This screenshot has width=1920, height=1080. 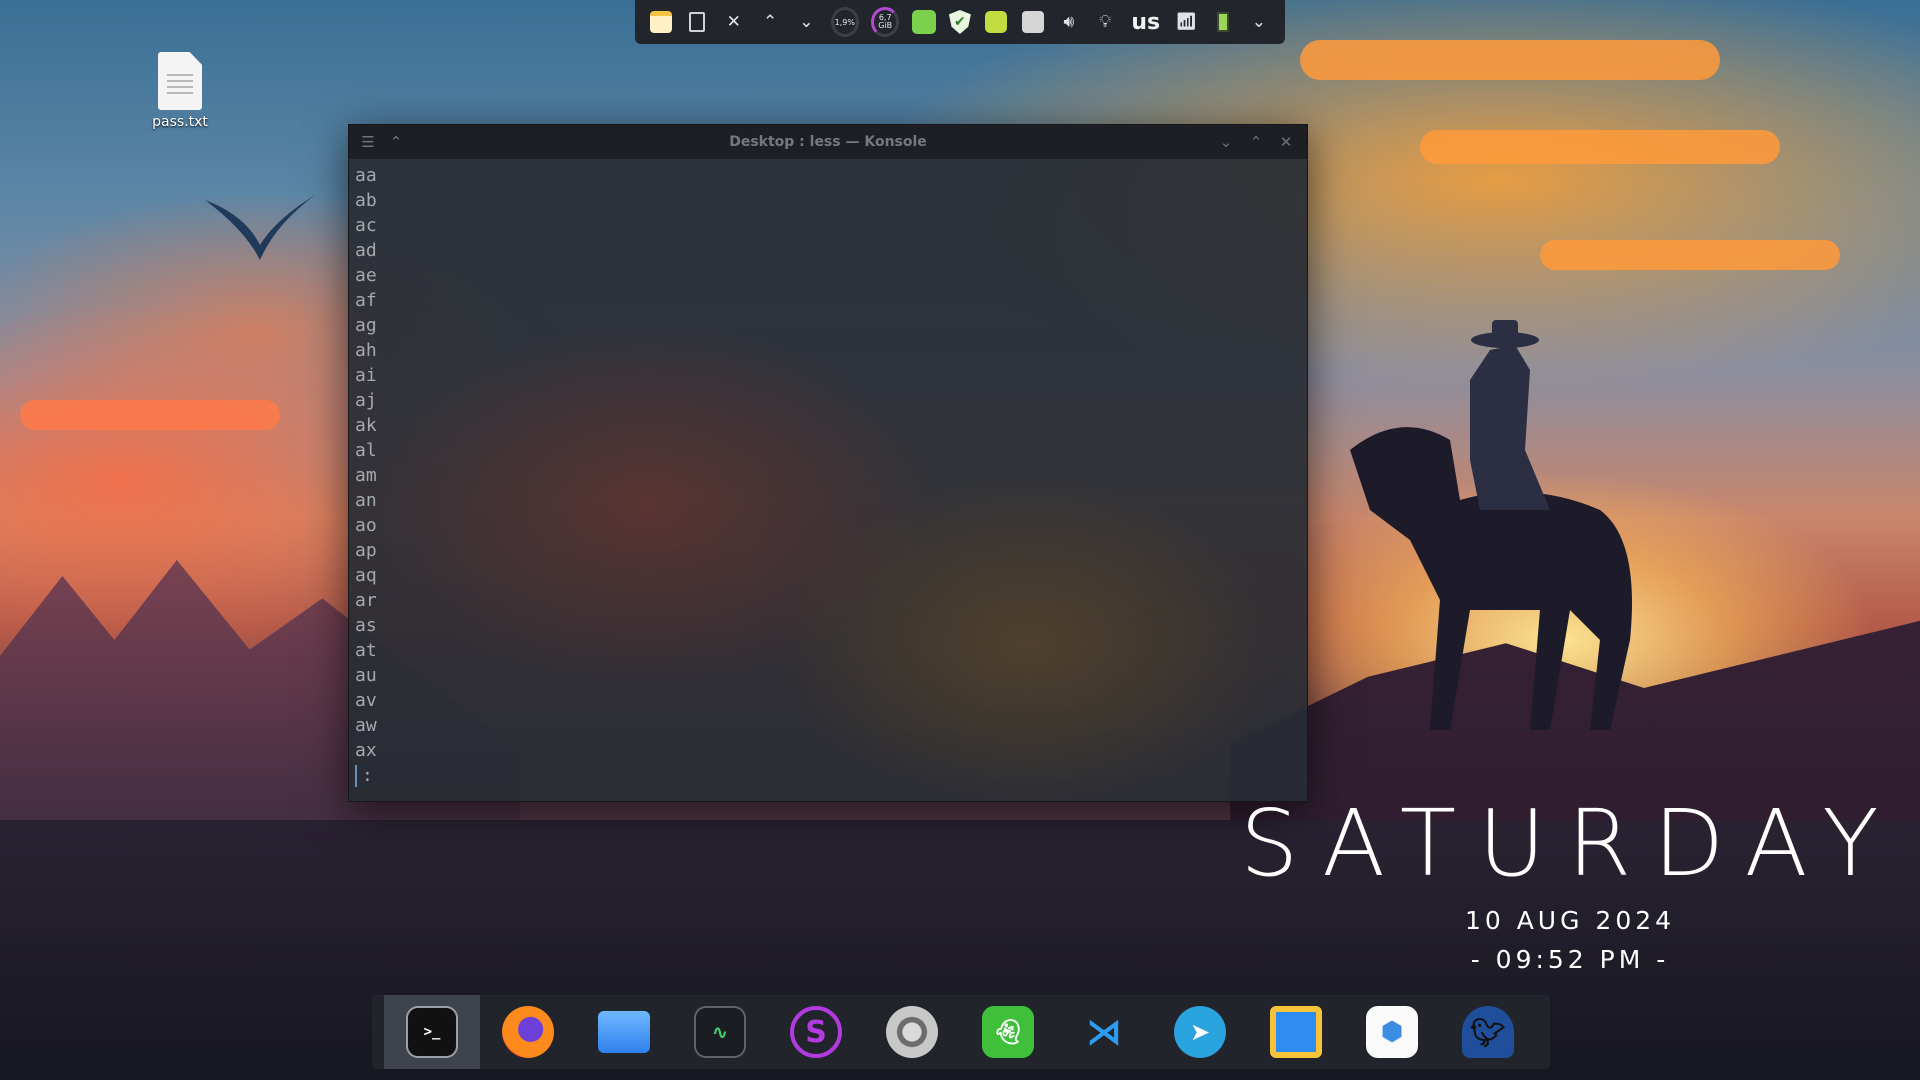 I want to click on telegram-icon: ➤, so click(x=1200, y=1032).